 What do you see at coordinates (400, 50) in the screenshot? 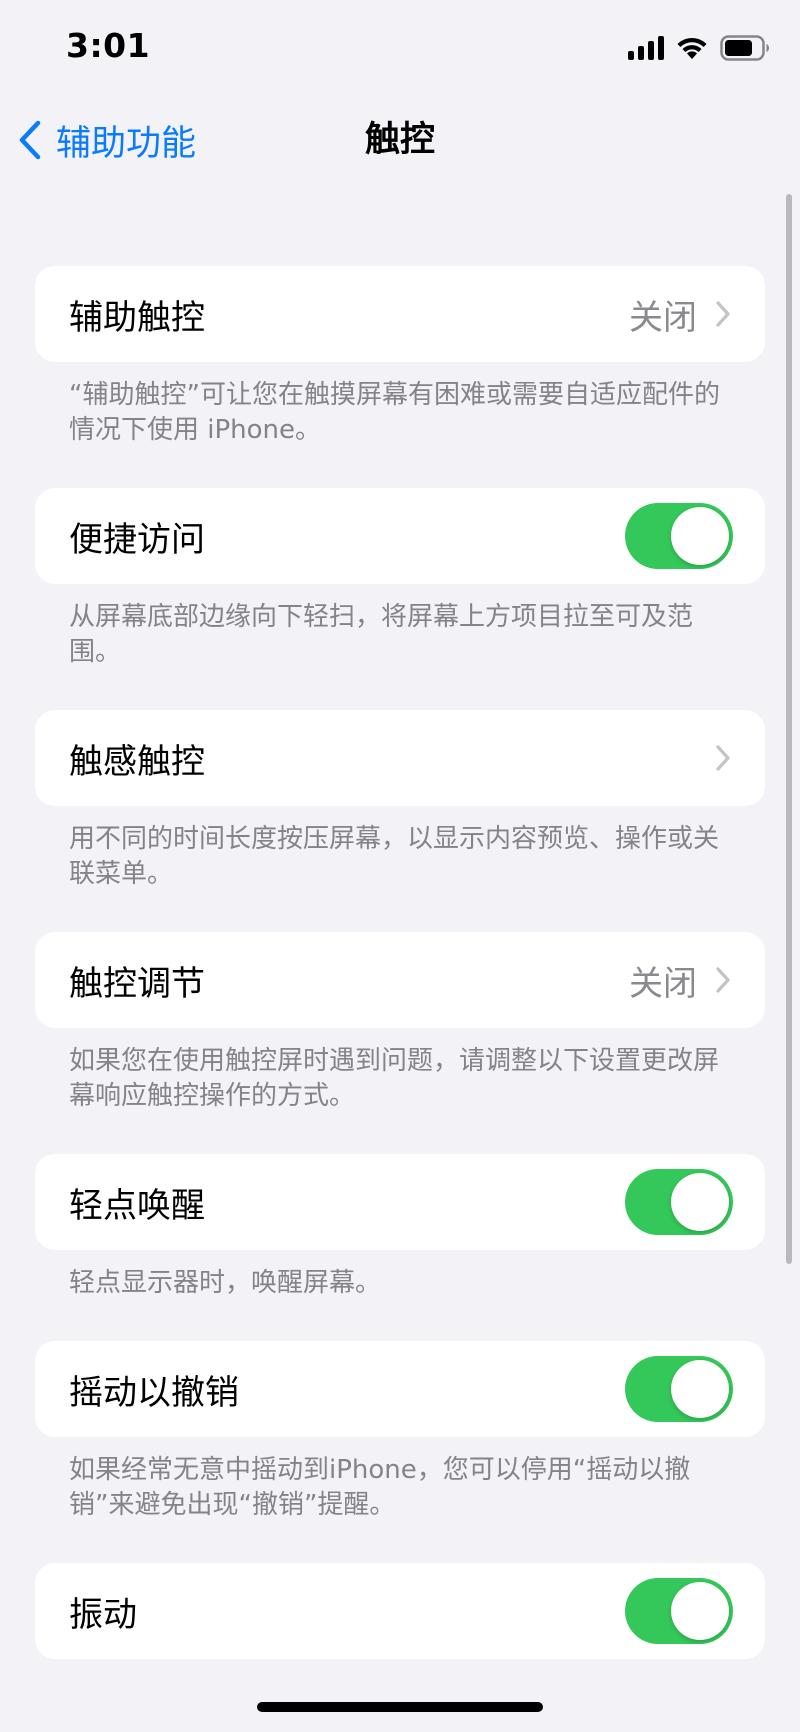
I see `status-bar: 3:01` at bounding box center [400, 50].